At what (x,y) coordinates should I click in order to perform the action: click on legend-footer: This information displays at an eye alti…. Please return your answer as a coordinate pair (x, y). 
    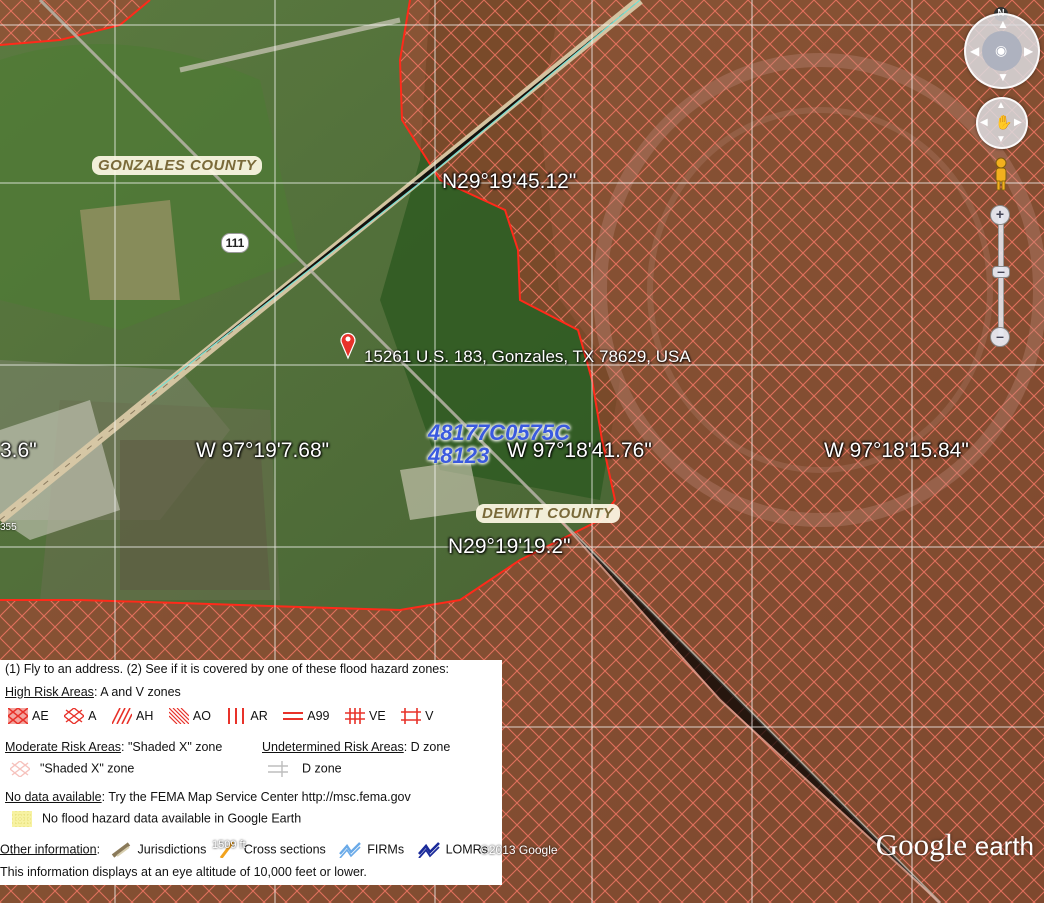
    Looking at the image, I should click on (183, 872).